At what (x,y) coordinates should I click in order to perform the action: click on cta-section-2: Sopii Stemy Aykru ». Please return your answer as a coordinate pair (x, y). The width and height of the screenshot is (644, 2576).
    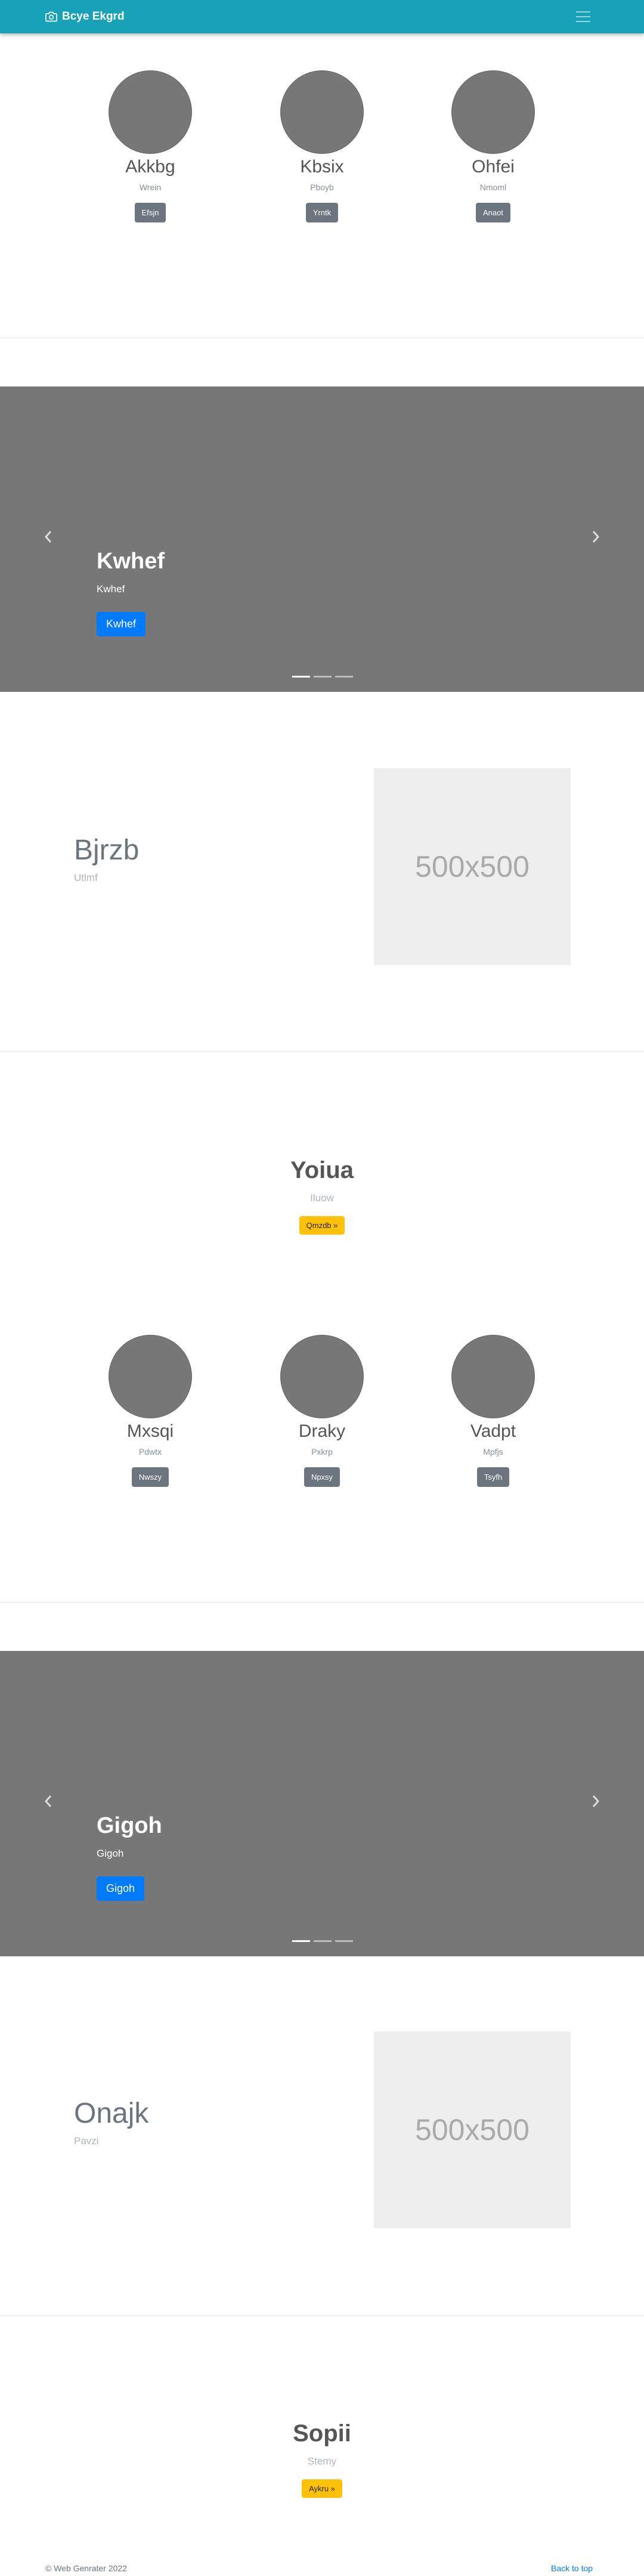
    Looking at the image, I should click on (322, 2459).